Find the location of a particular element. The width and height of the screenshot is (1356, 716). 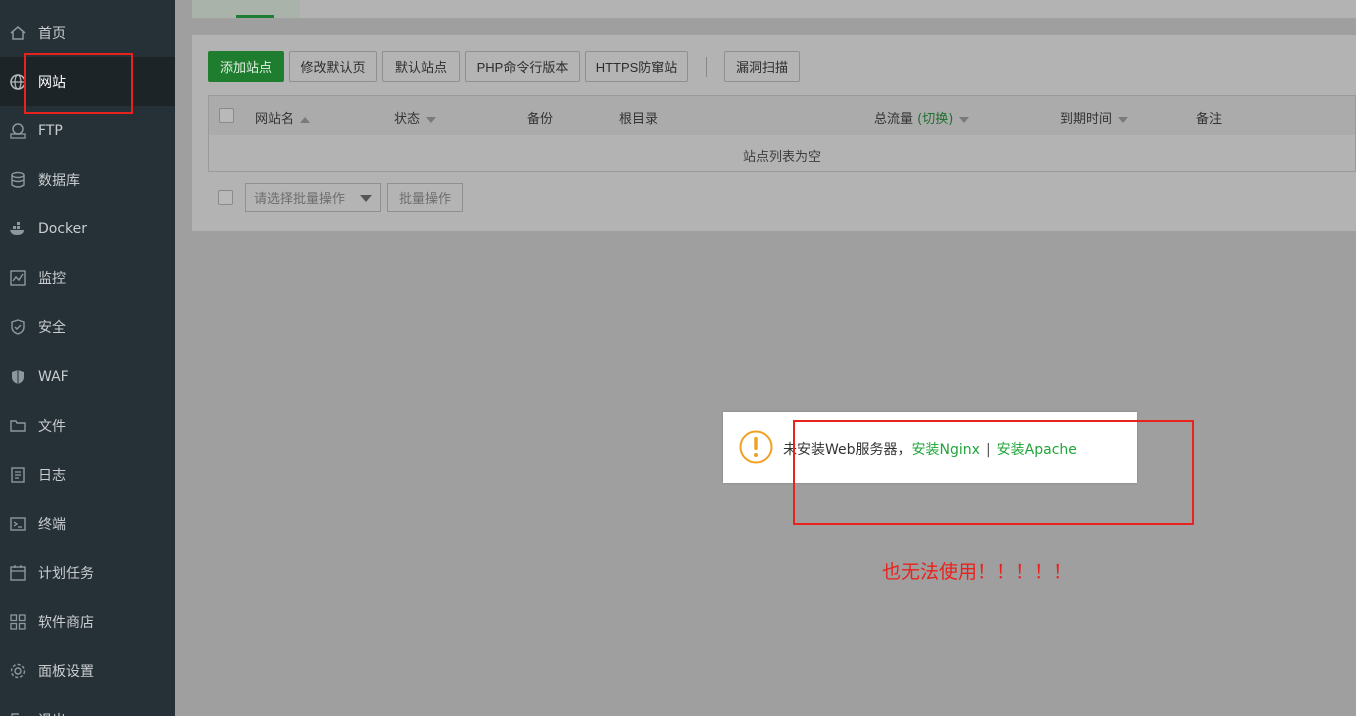

sidebar-item-label: 终端 is located at coordinates (52, 524).